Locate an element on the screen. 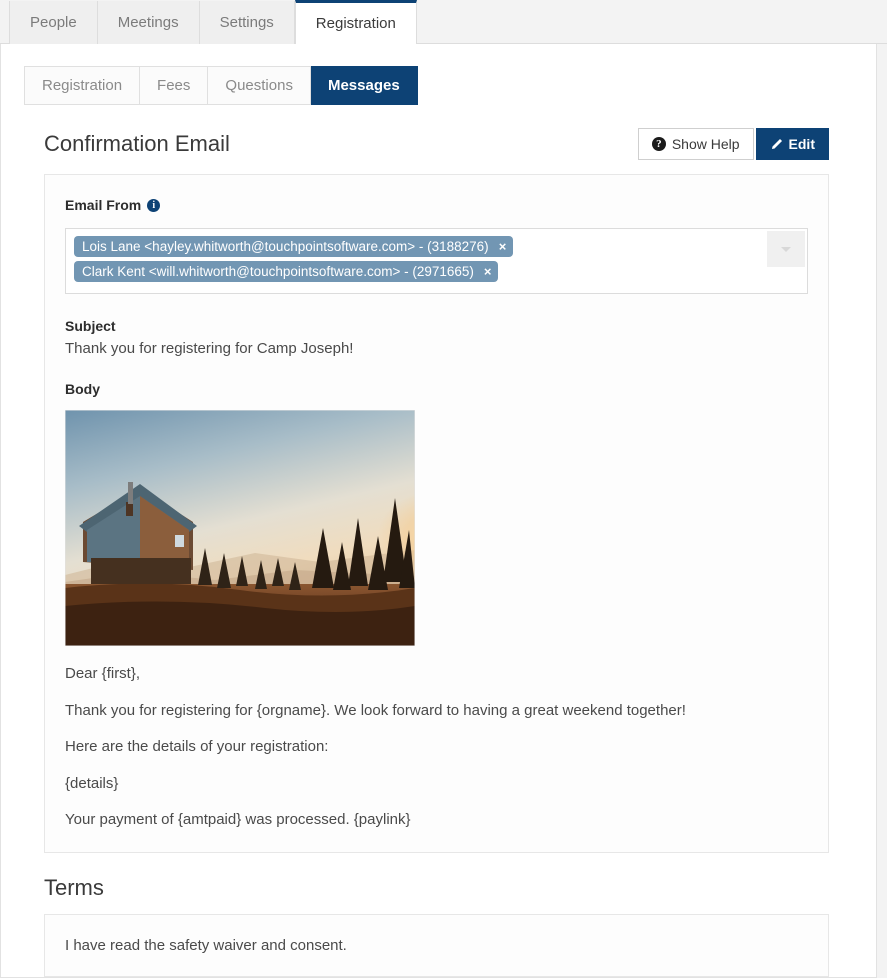 The width and height of the screenshot is (887, 978). primary-tab-strip: People Meetings Settings Registration is located at coordinates (443, 22).